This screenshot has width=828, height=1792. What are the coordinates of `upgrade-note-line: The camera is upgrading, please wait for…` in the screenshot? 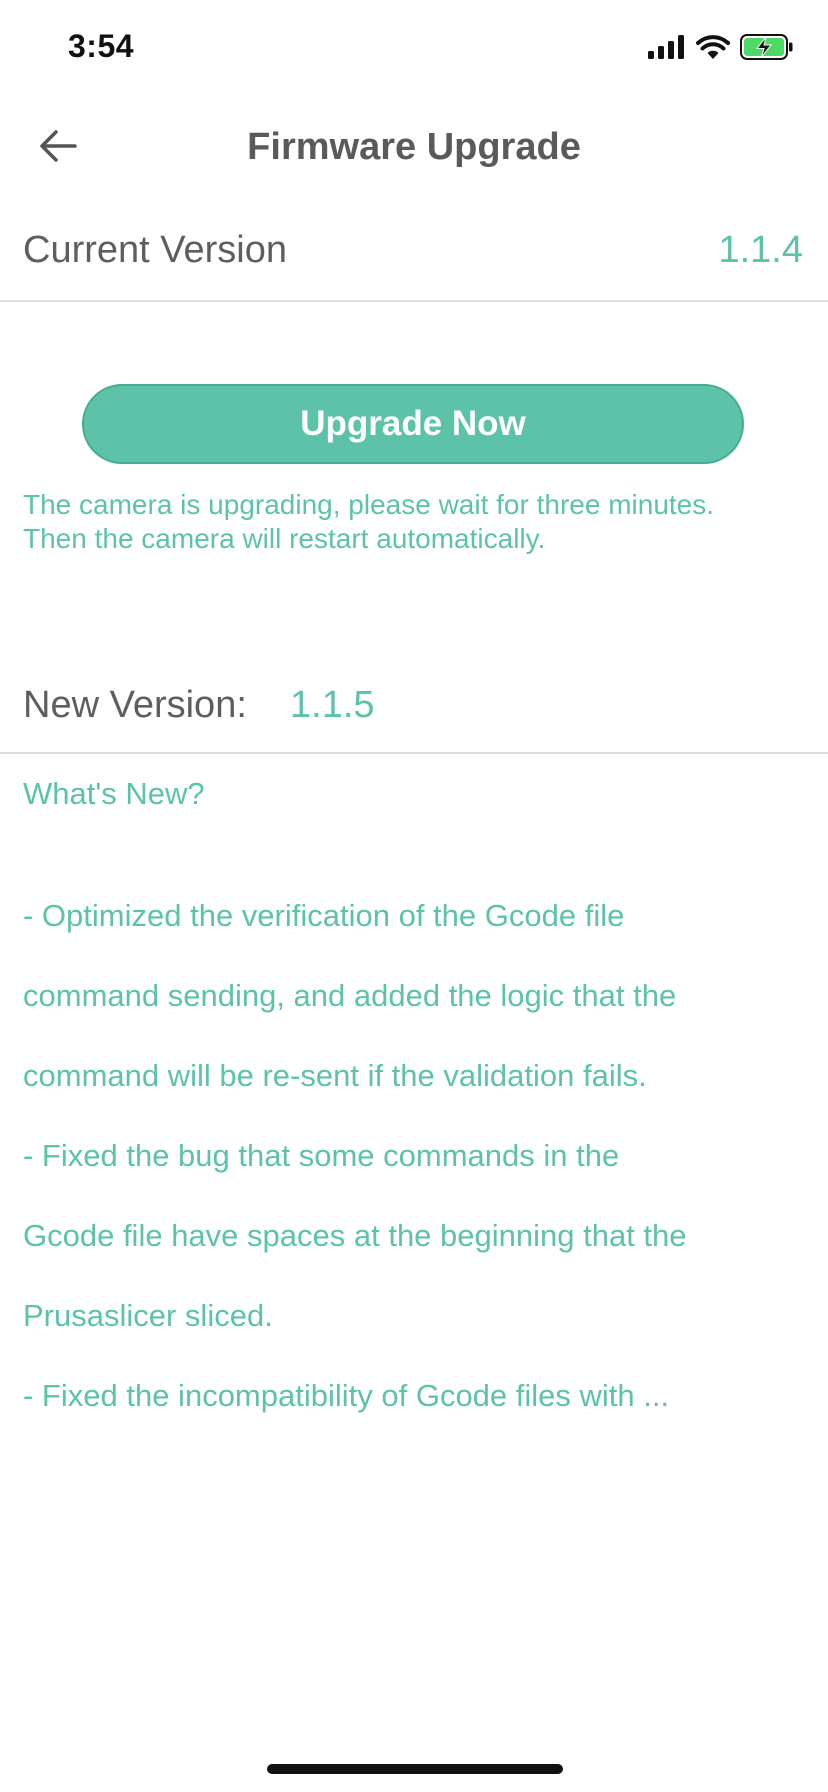 It's located at (369, 504).